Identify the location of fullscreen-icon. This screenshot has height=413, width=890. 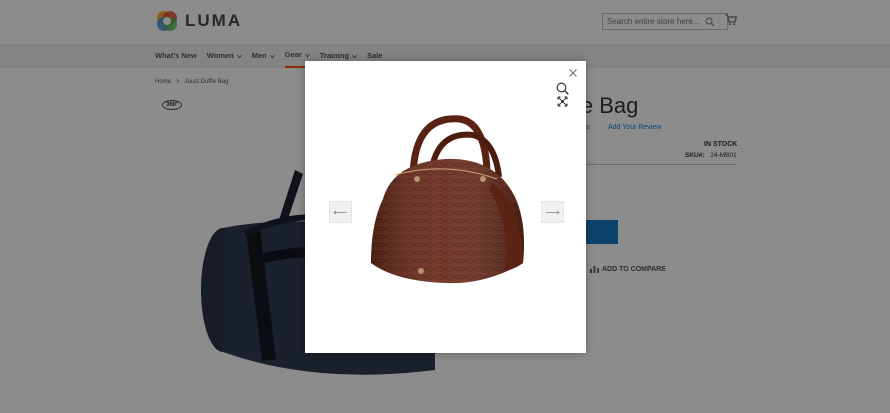
(562, 101).